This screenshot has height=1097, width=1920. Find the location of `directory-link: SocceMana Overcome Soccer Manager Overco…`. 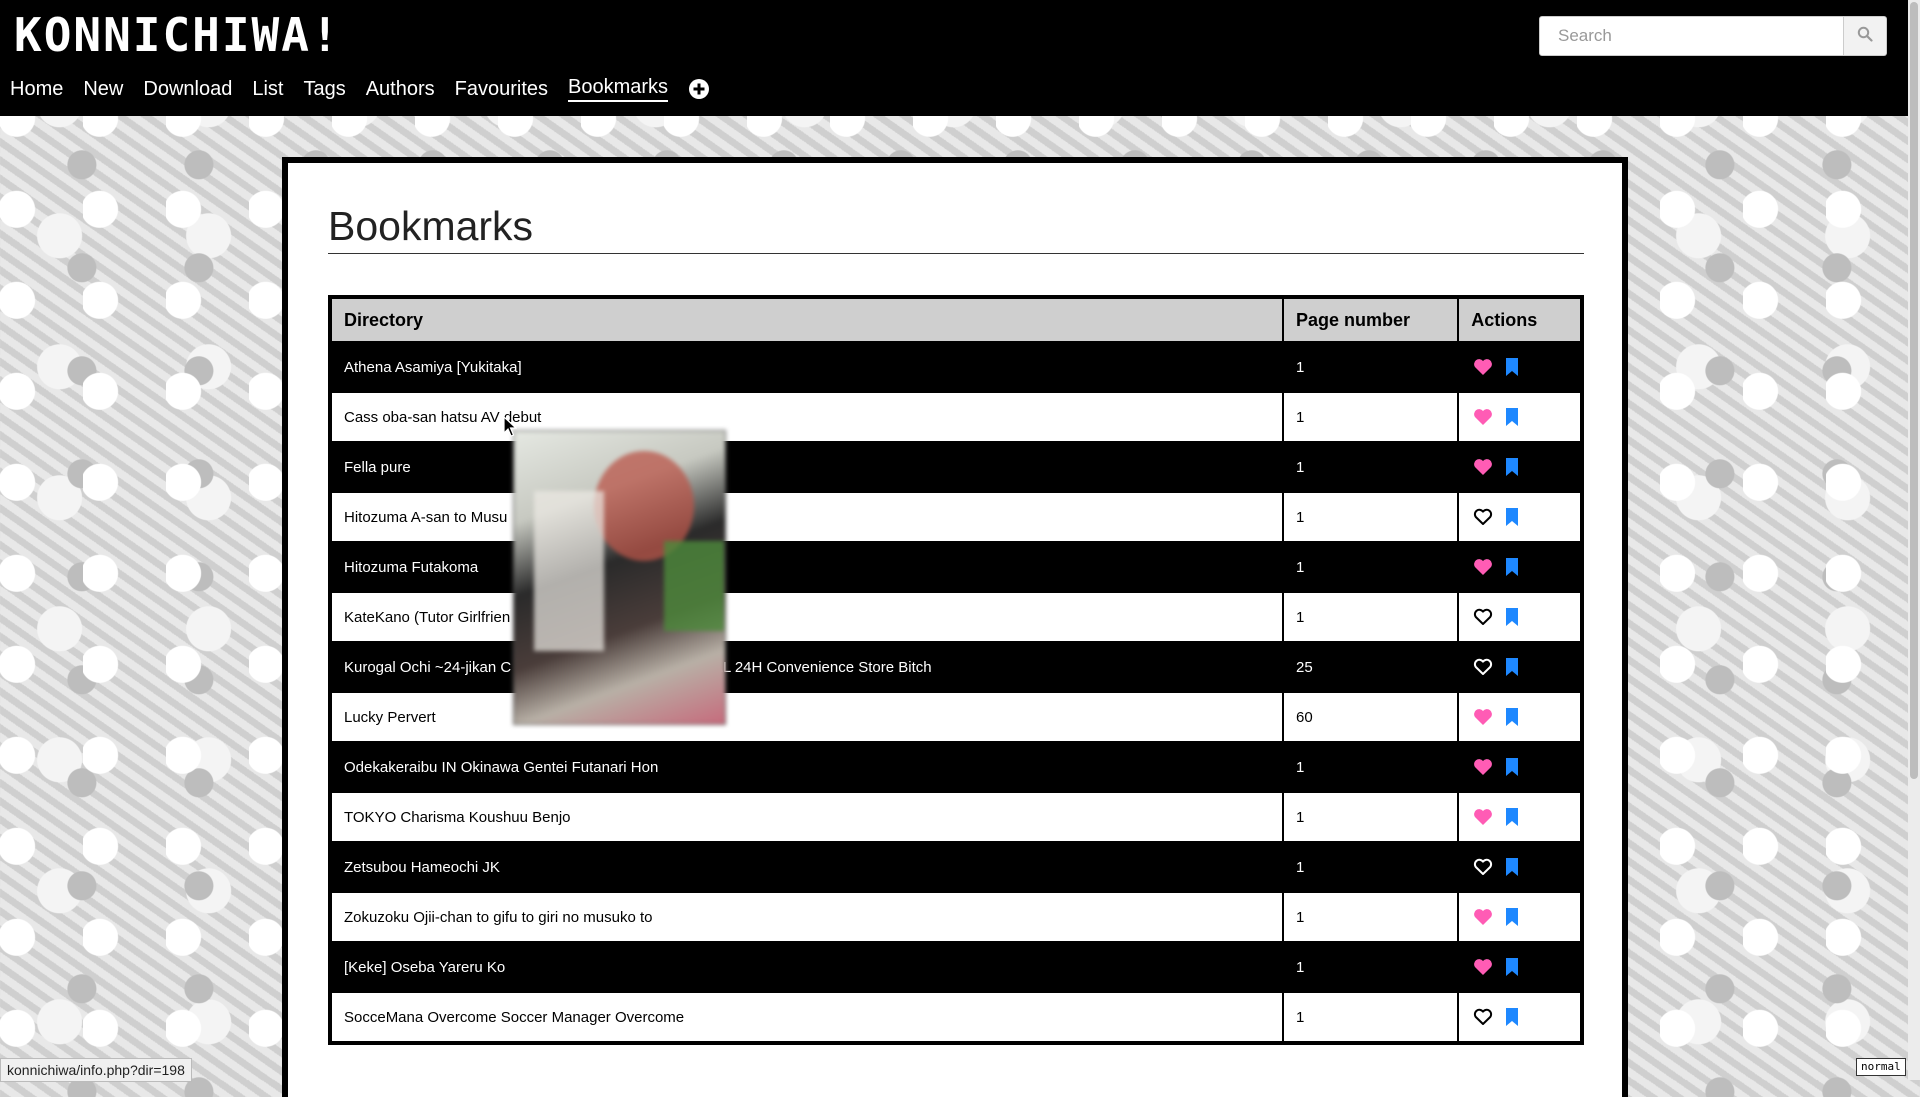

directory-link: SocceMana Overcome Soccer Manager Overco… is located at coordinates (806, 1017).